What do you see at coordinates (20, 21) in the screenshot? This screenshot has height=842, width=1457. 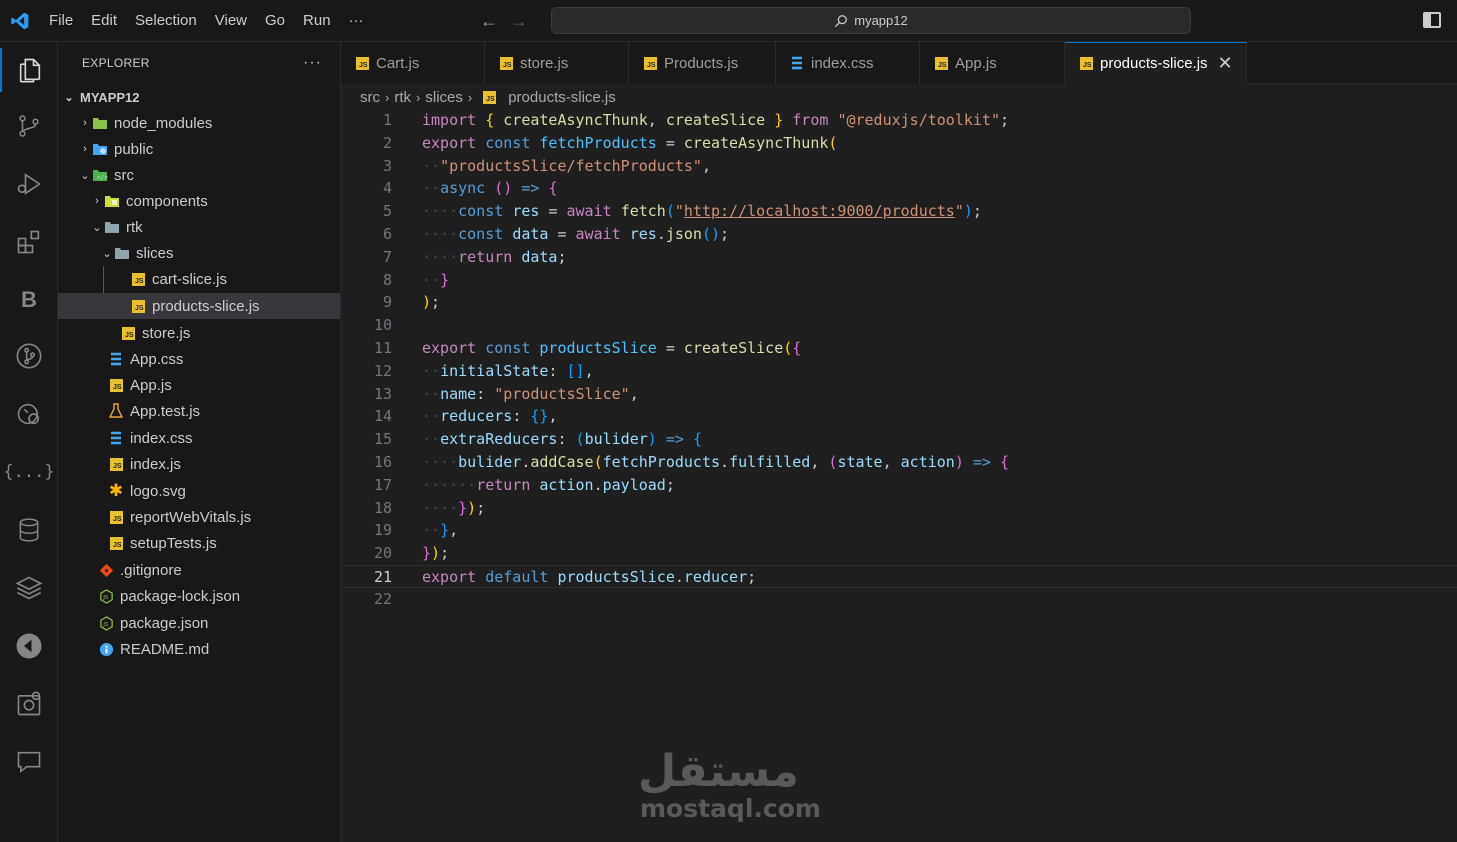 I see `vscode-logo-icon` at bounding box center [20, 21].